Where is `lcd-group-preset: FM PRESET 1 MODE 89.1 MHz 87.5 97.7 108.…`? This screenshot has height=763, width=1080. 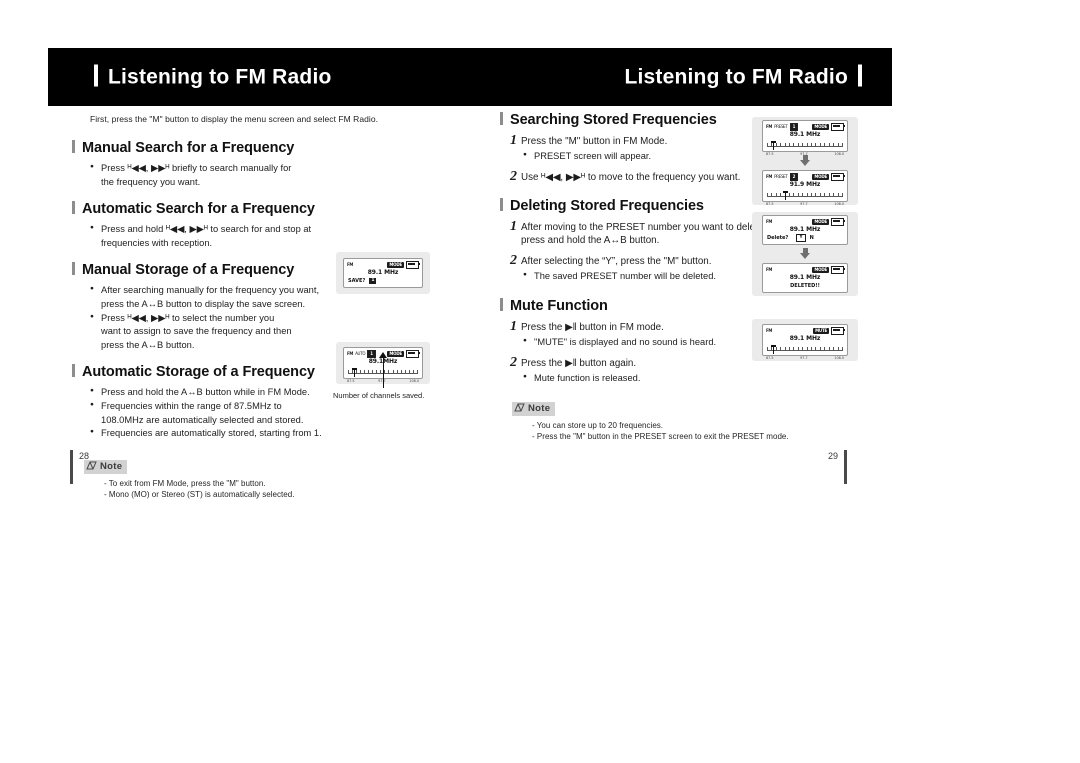
lcd-group-preset: FM PRESET 1 MODE 89.1 MHz 87.5 97.7 108.… is located at coordinates (805, 161).